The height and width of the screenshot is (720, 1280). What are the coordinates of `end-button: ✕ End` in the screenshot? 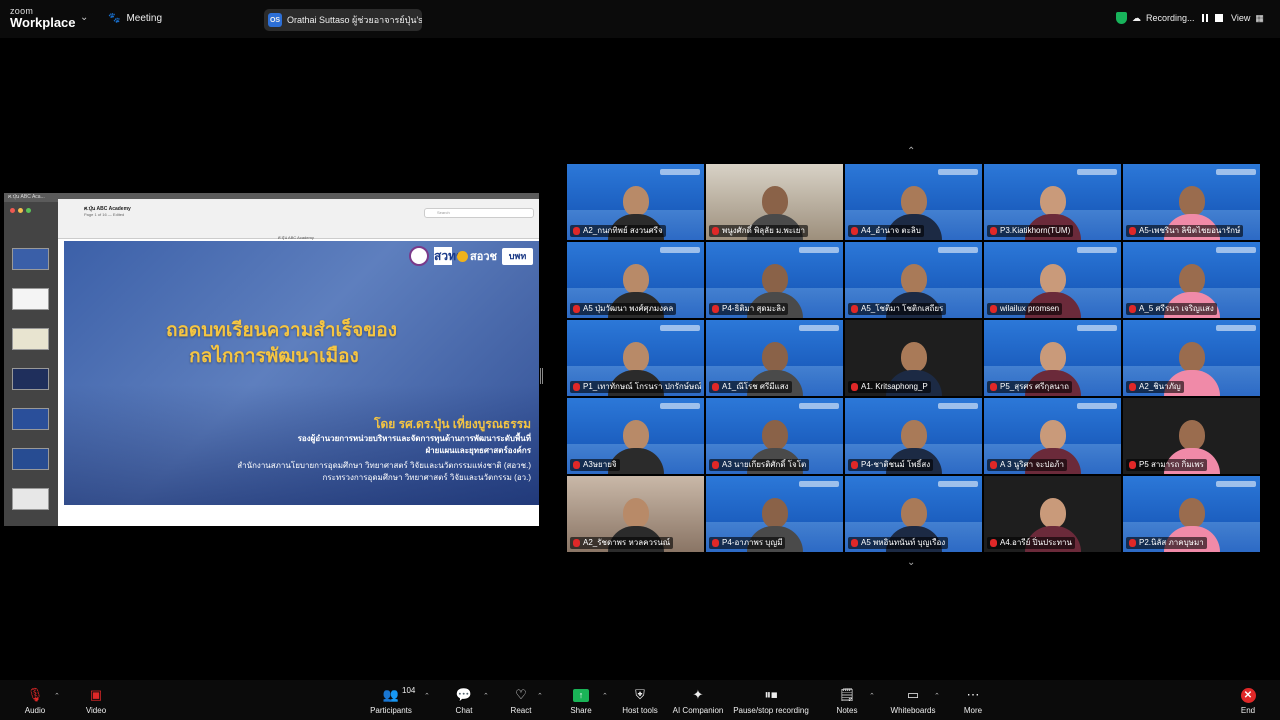 It's located at (1246, 700).